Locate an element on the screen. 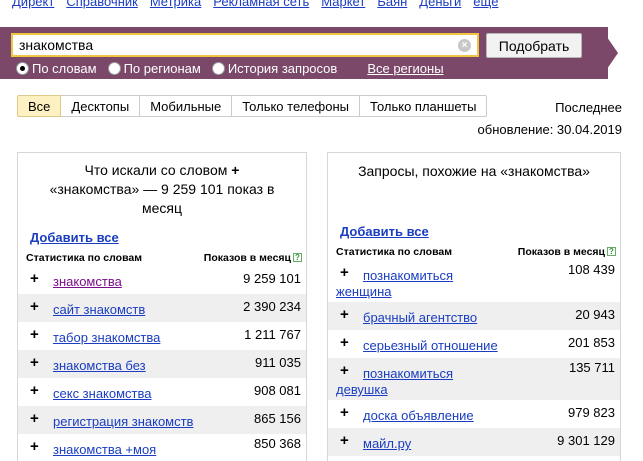  nav-market: Маркет is located at coordinates (343, 4).